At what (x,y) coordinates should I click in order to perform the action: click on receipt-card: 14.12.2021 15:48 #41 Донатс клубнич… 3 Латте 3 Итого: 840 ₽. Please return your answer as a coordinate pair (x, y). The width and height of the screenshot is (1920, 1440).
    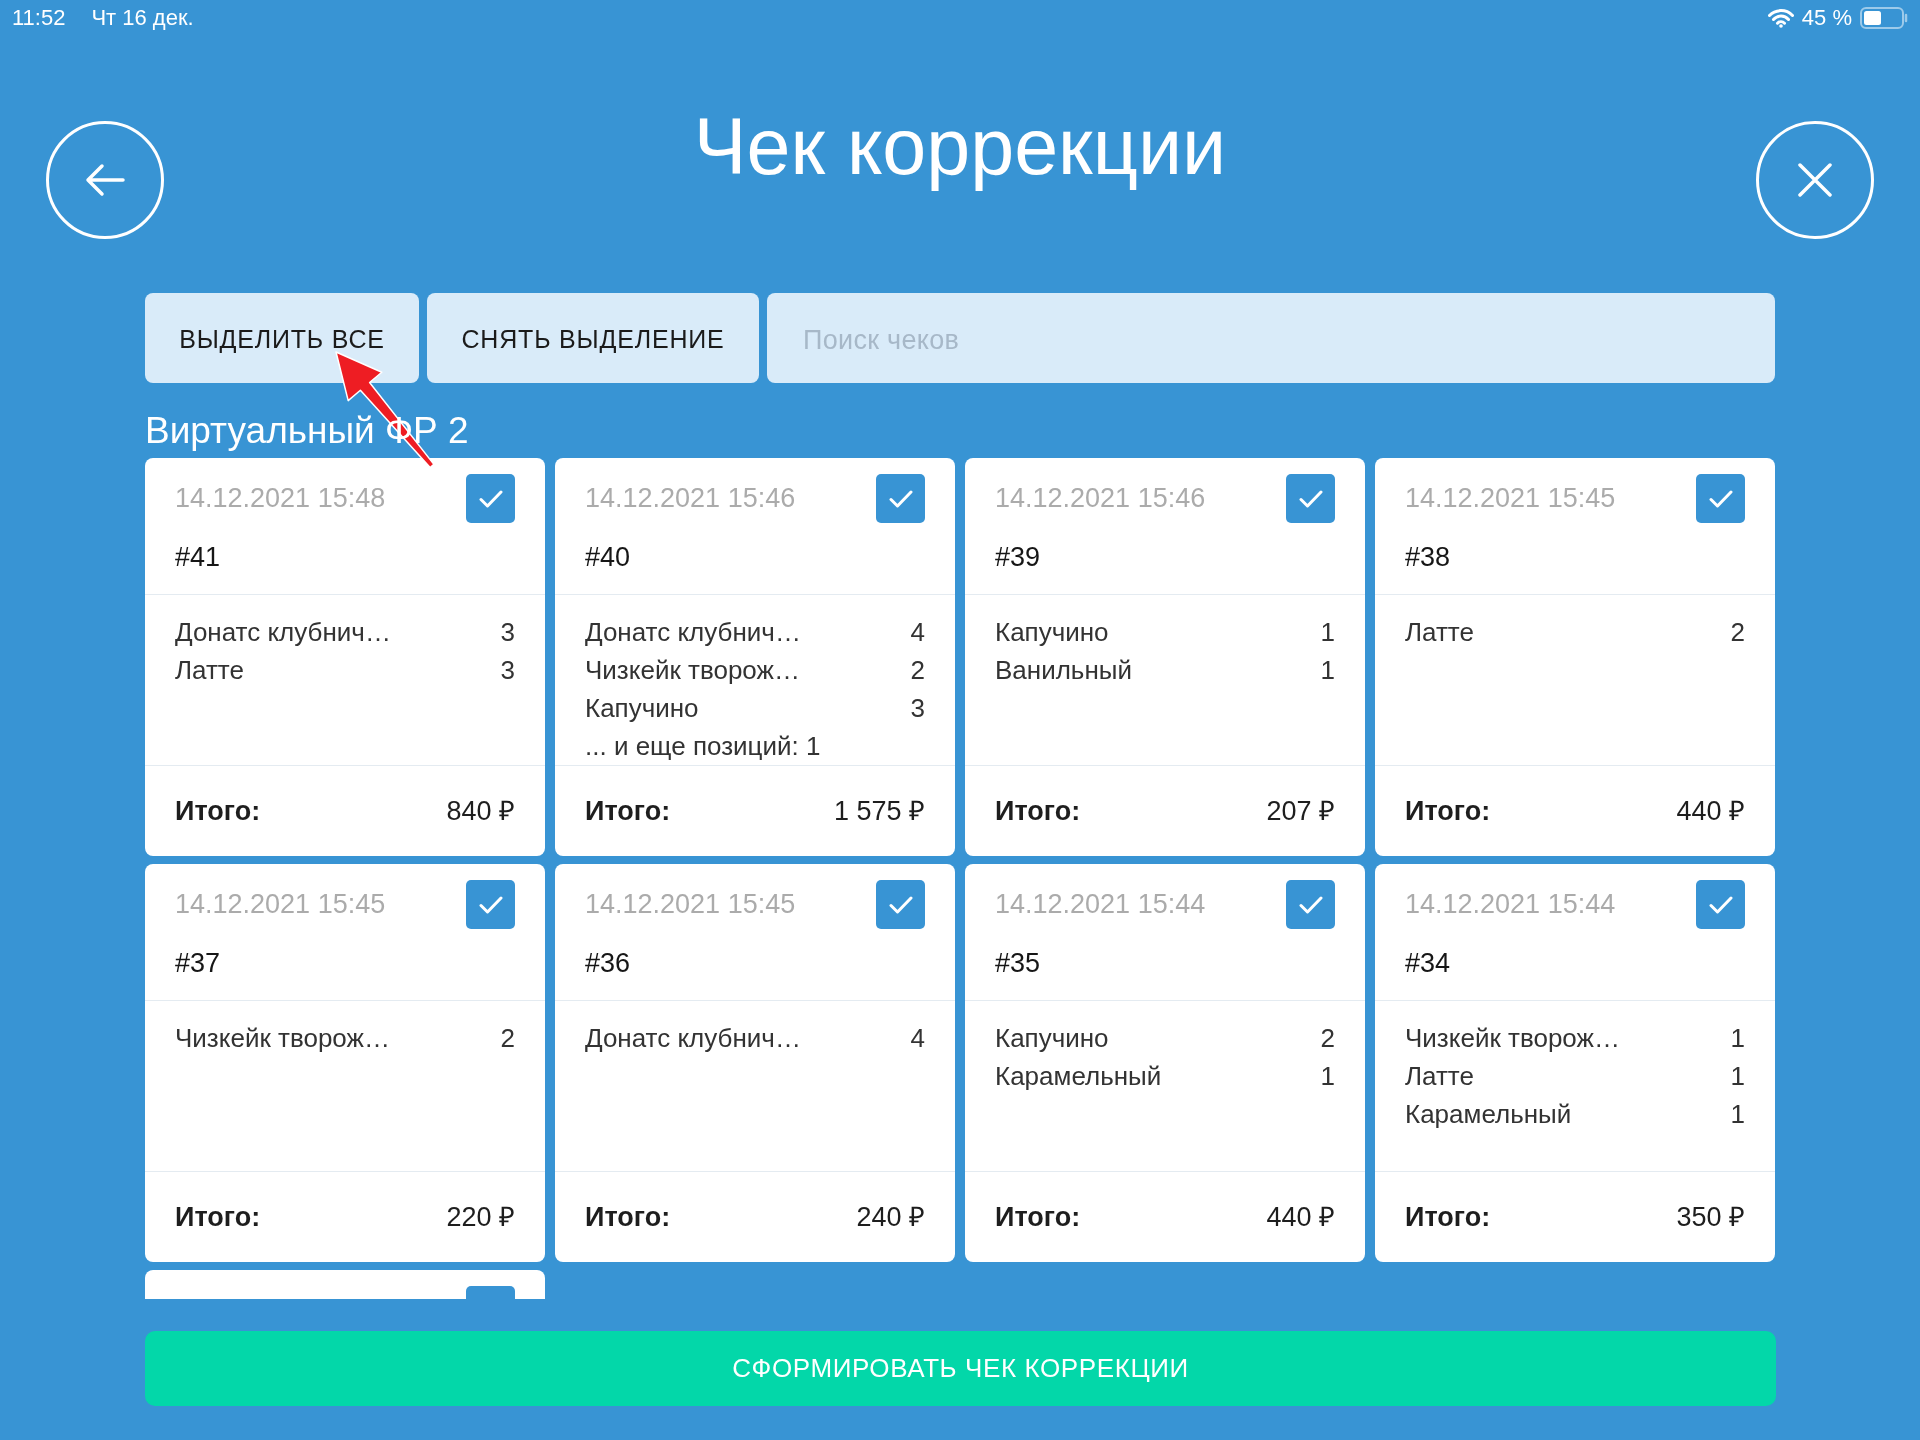
    Looking at the image, I should click on (345, 657).